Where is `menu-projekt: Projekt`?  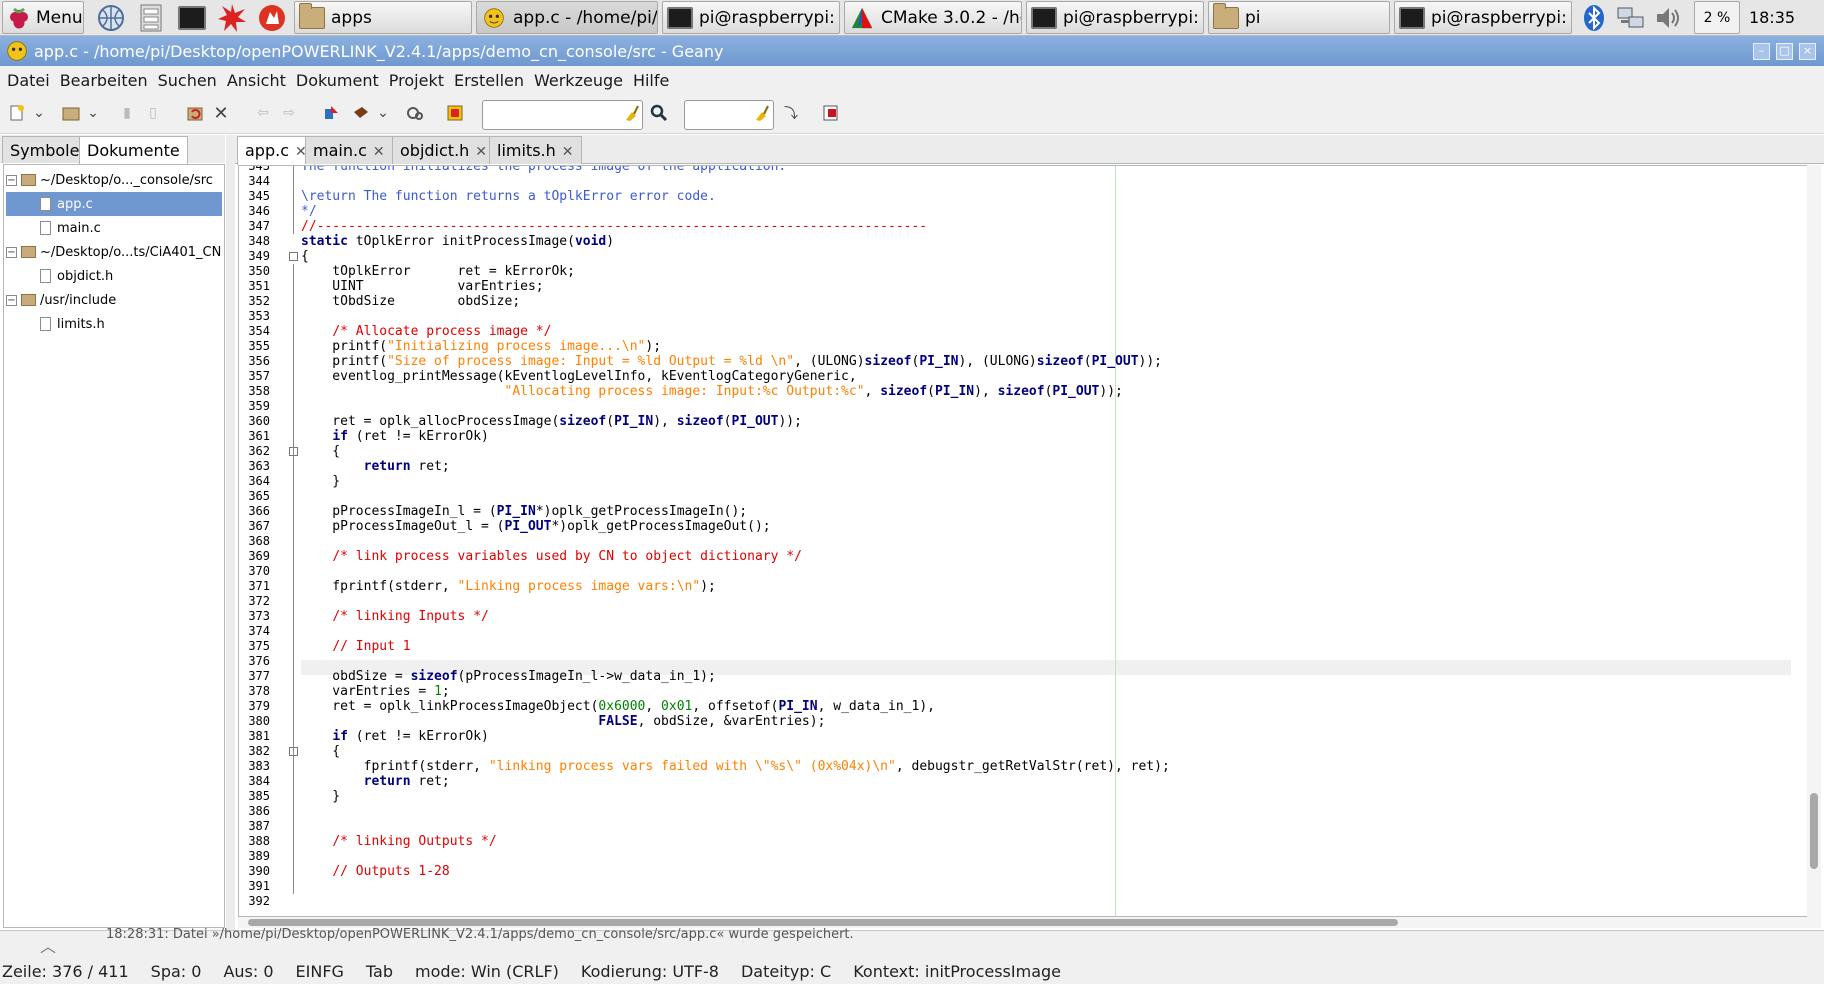
menu-projekt: Projekt is located at coordinates (416, 80).